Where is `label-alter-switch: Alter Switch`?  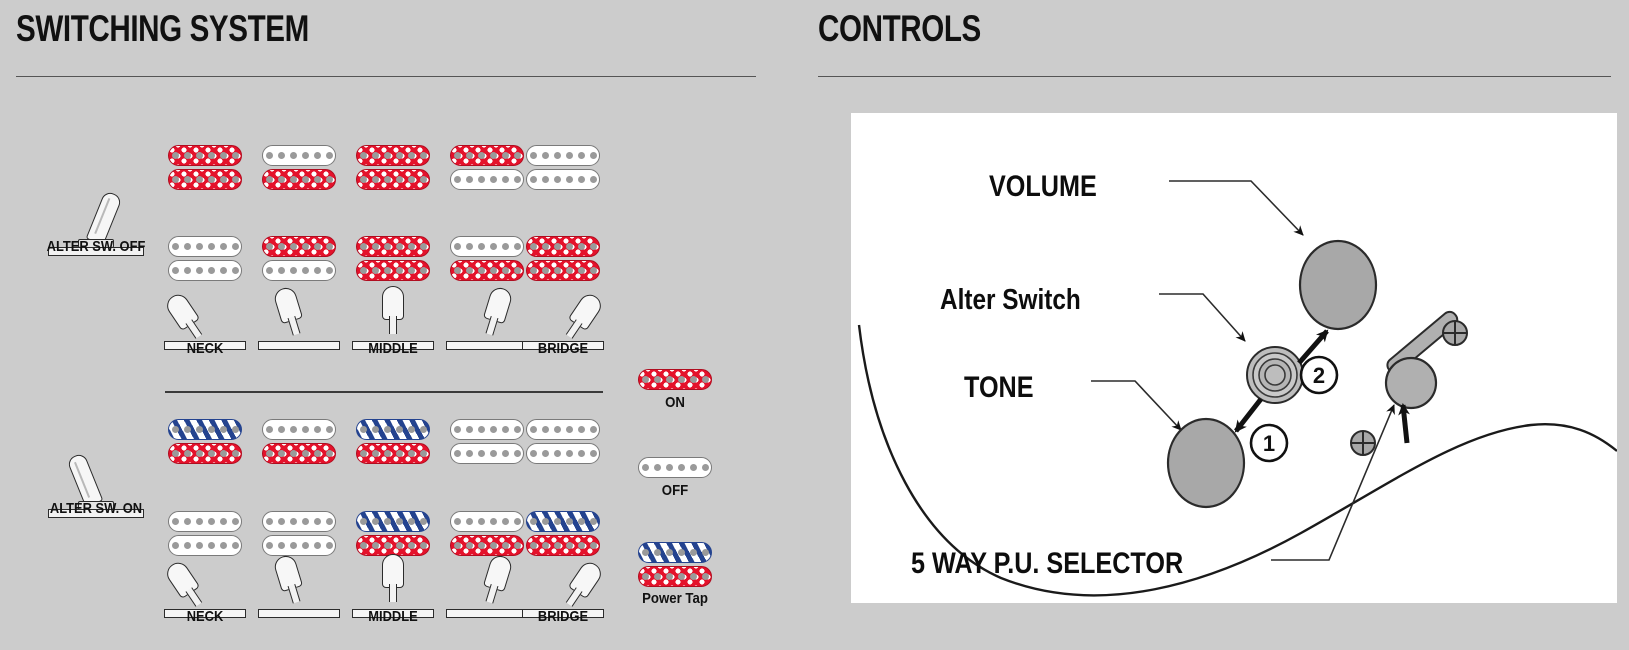 label-alter-switch: Alter Switch is located at coordinates (1010, 300).